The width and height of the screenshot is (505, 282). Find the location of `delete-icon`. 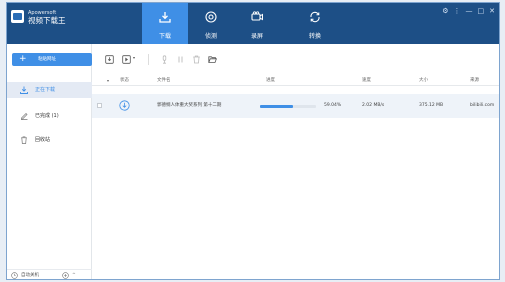

delete-icon is located at coordinates (196, 59).